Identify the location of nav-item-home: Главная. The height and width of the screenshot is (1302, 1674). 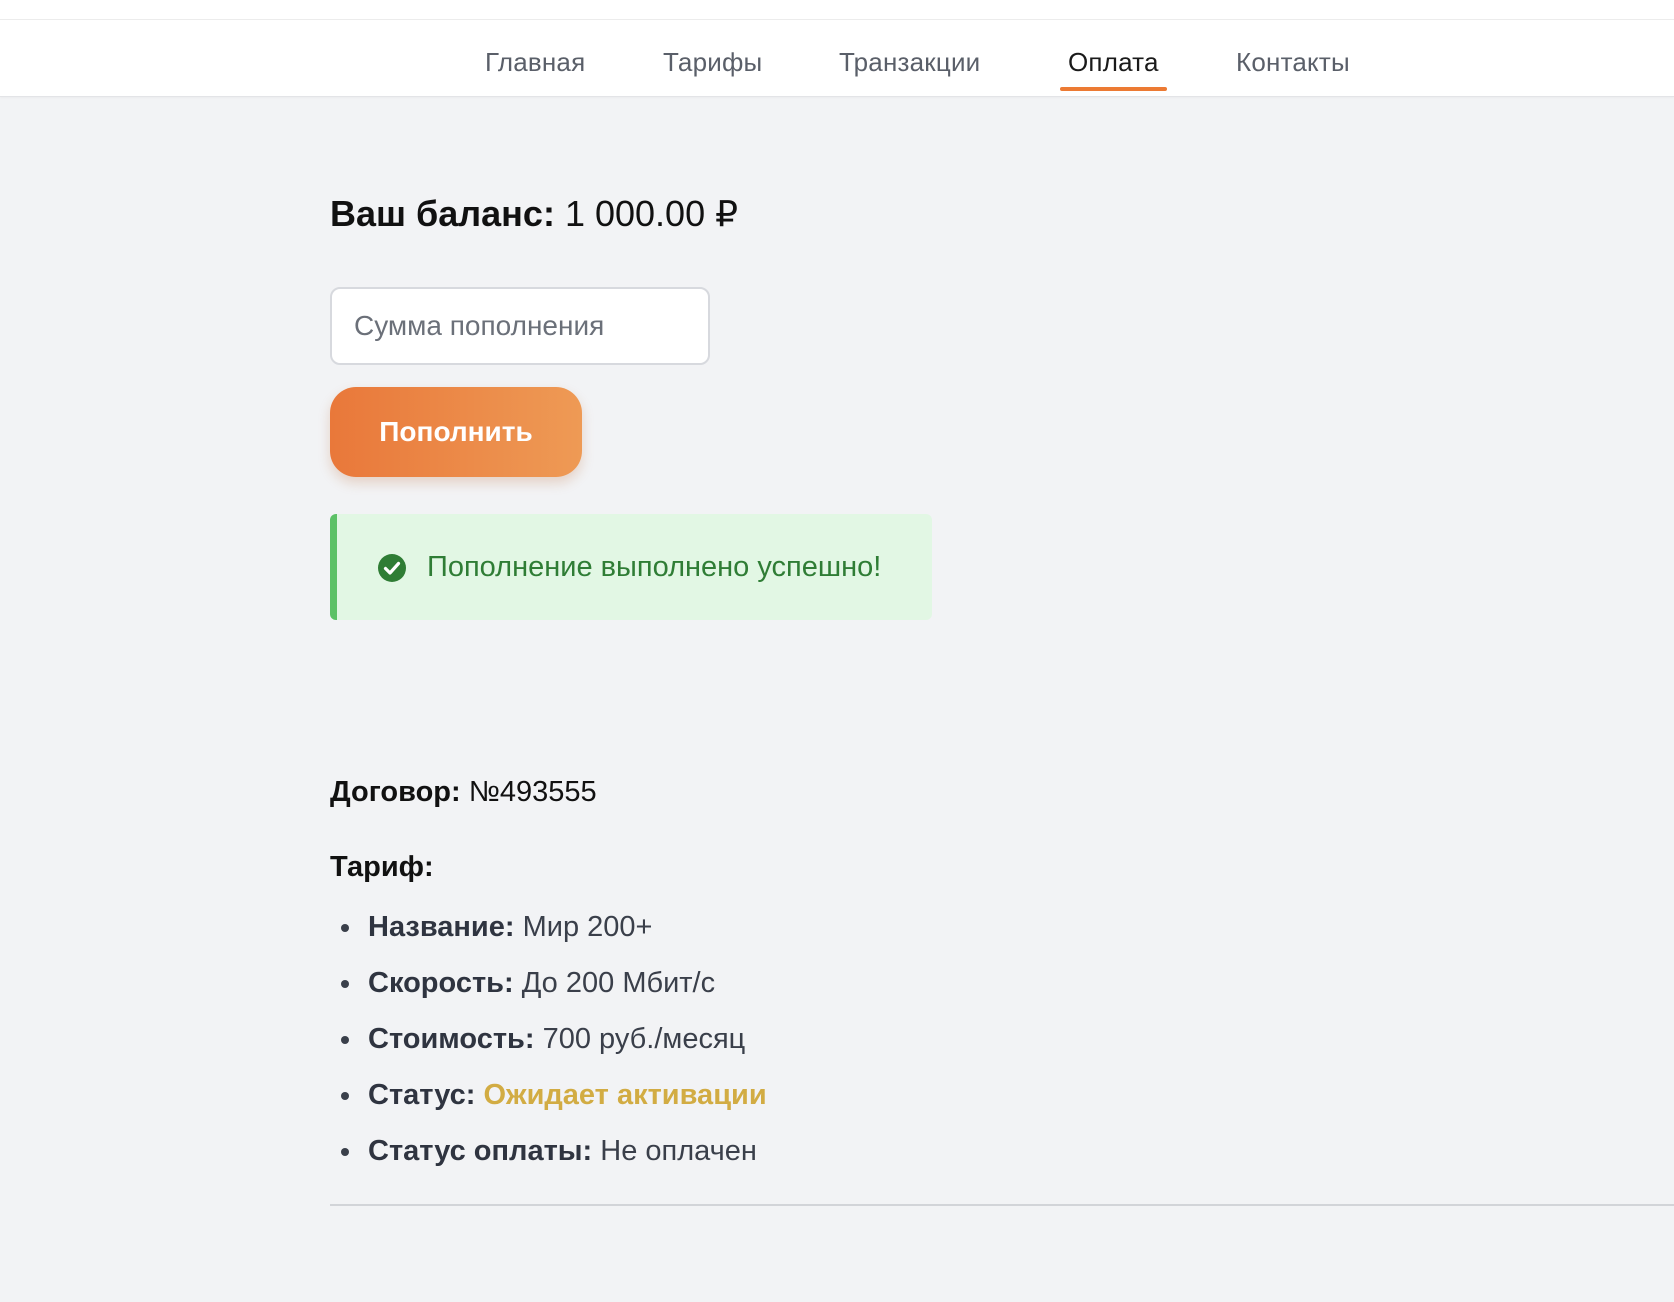
(535, 62).